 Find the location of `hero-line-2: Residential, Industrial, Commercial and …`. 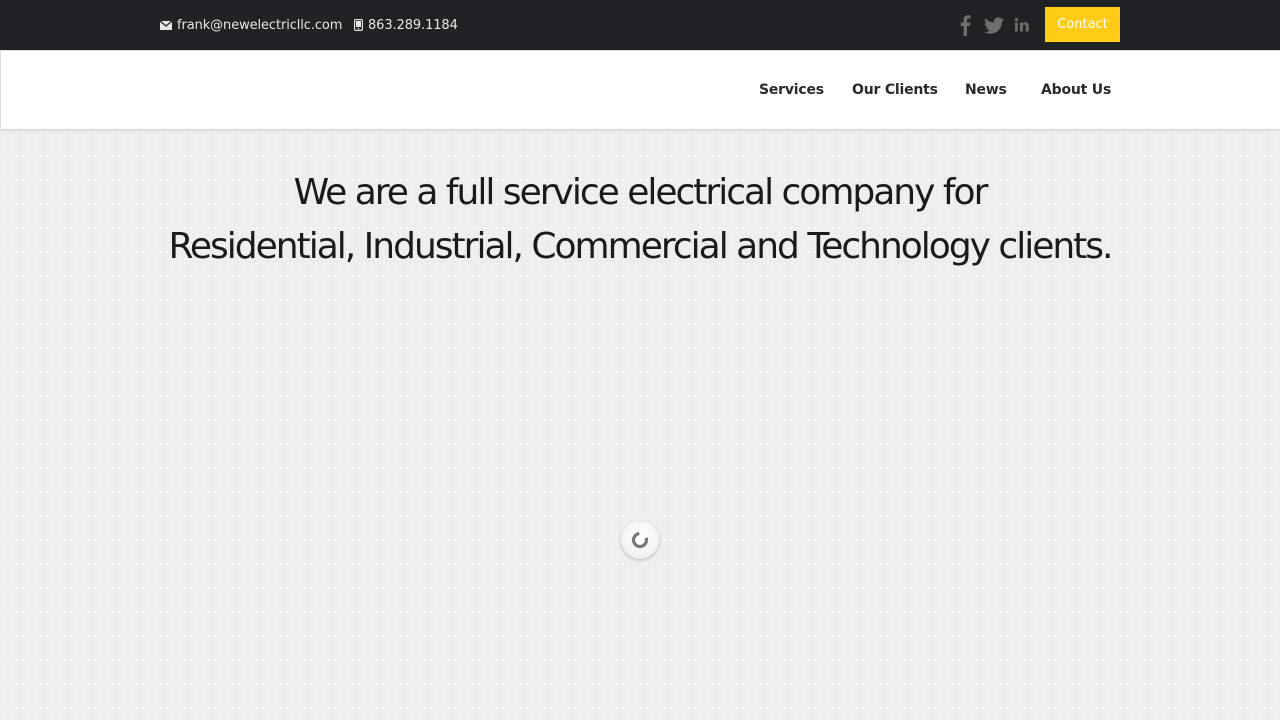

hero-line-2: Residential, Industrial, Commercial and … is located at coordinates (640, 246).